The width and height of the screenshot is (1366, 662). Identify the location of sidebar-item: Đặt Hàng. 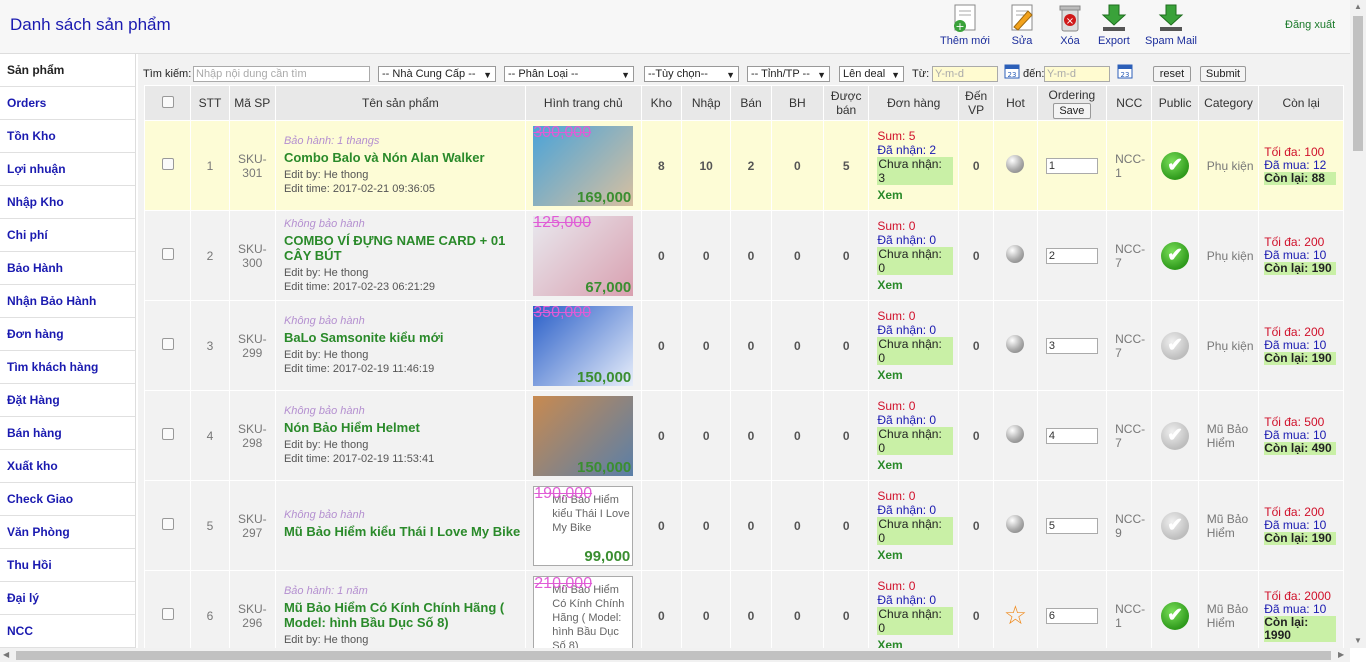
(67, 400).